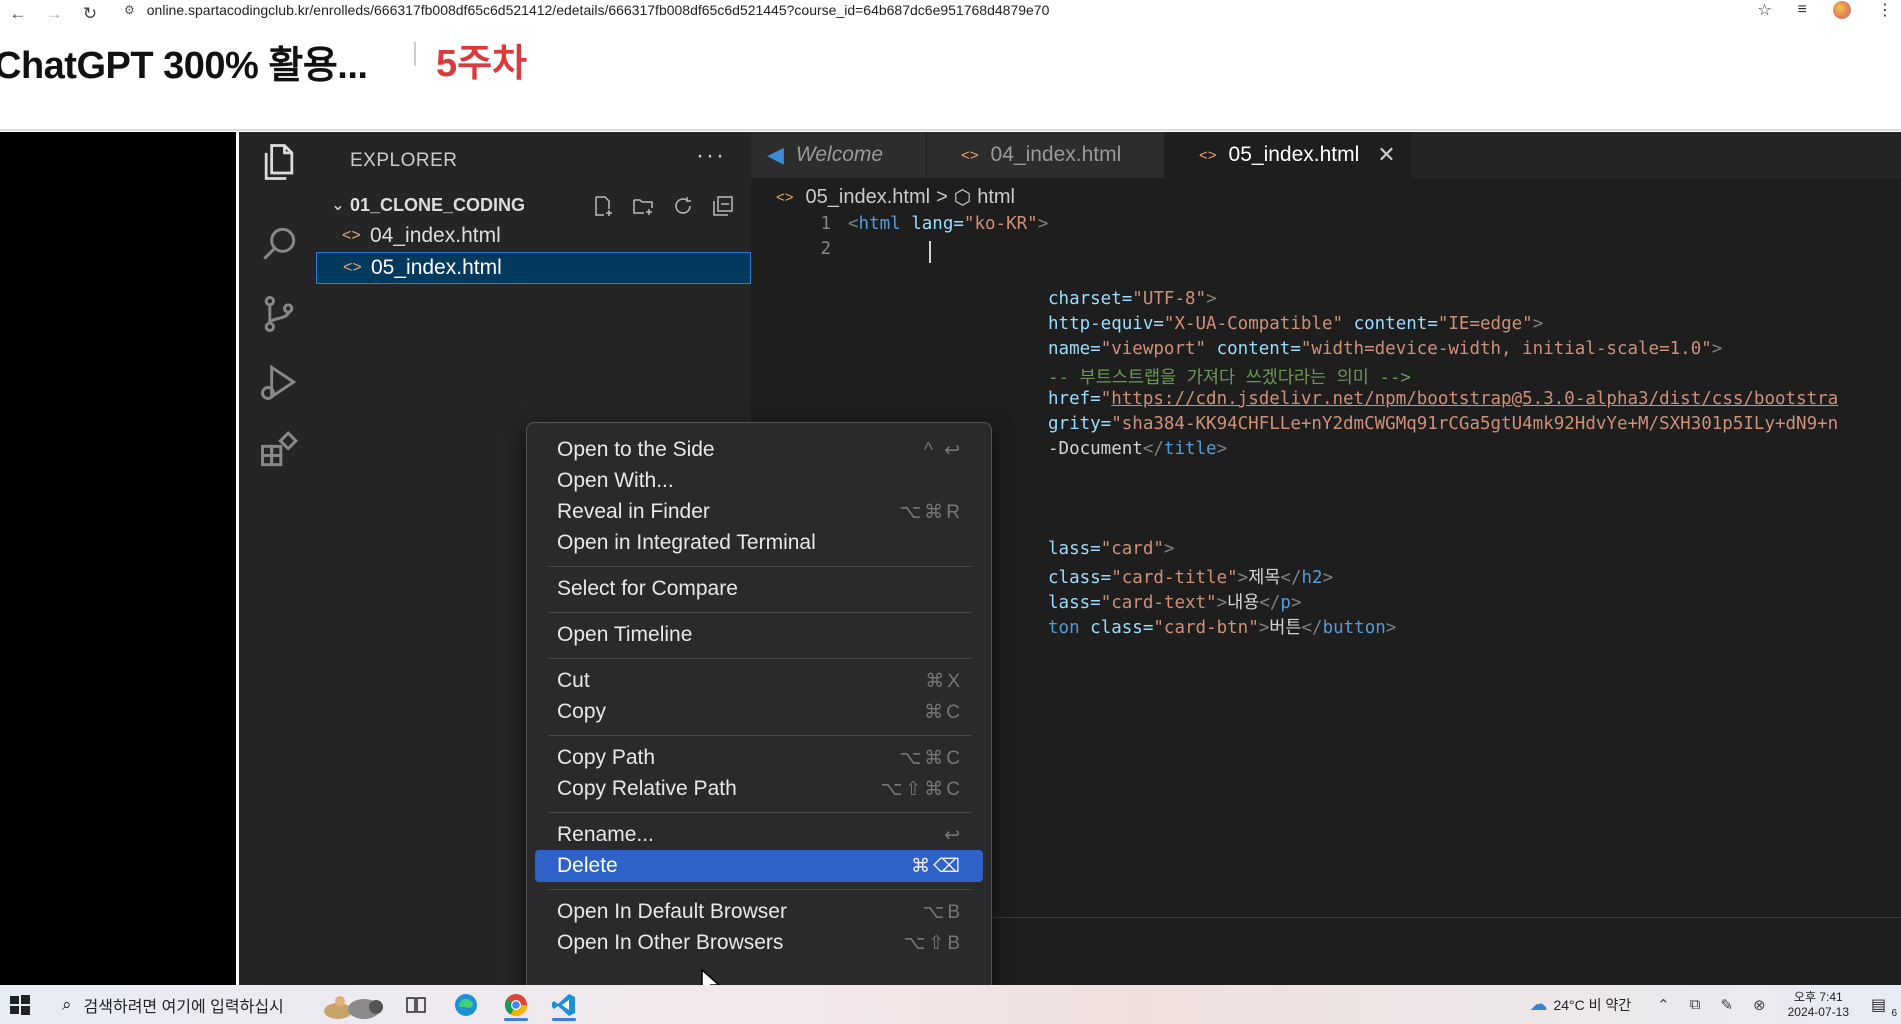 The width and height of the screenshot is (1901, 1024). I want to click on close-circle-icon: ⊗, so click(1759, 1005).